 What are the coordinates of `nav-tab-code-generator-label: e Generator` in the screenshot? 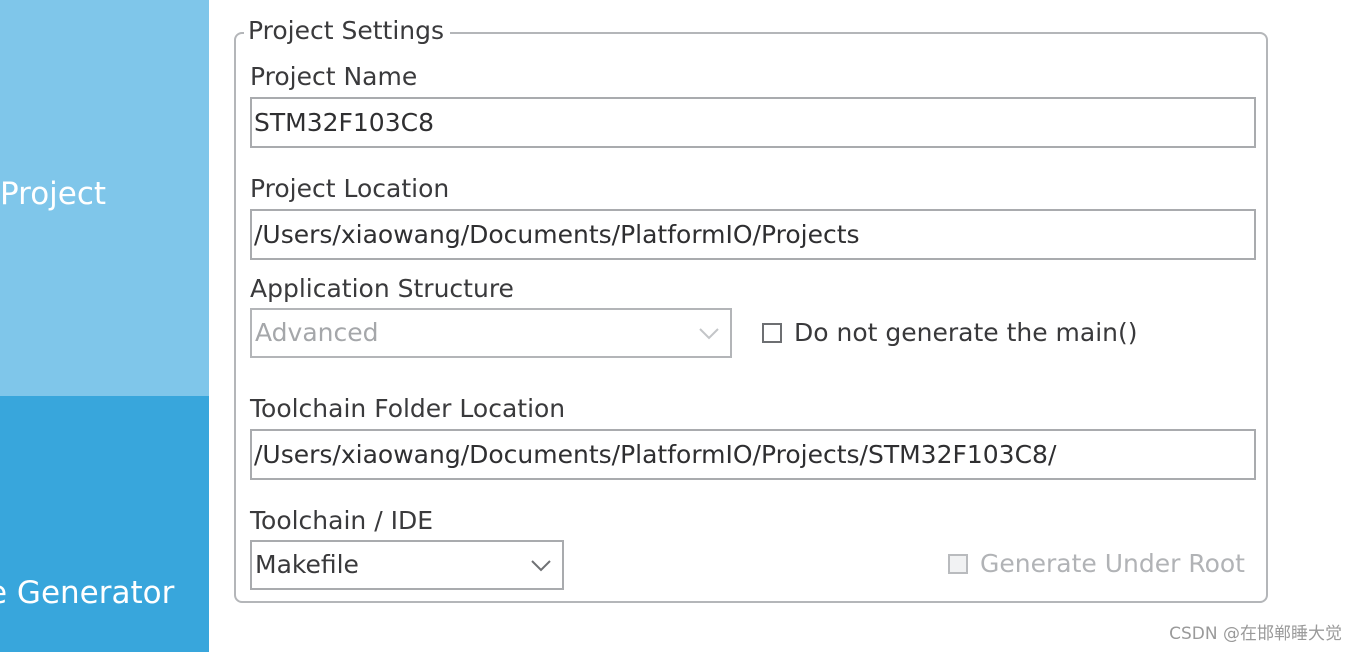 It's located at (87, 593).